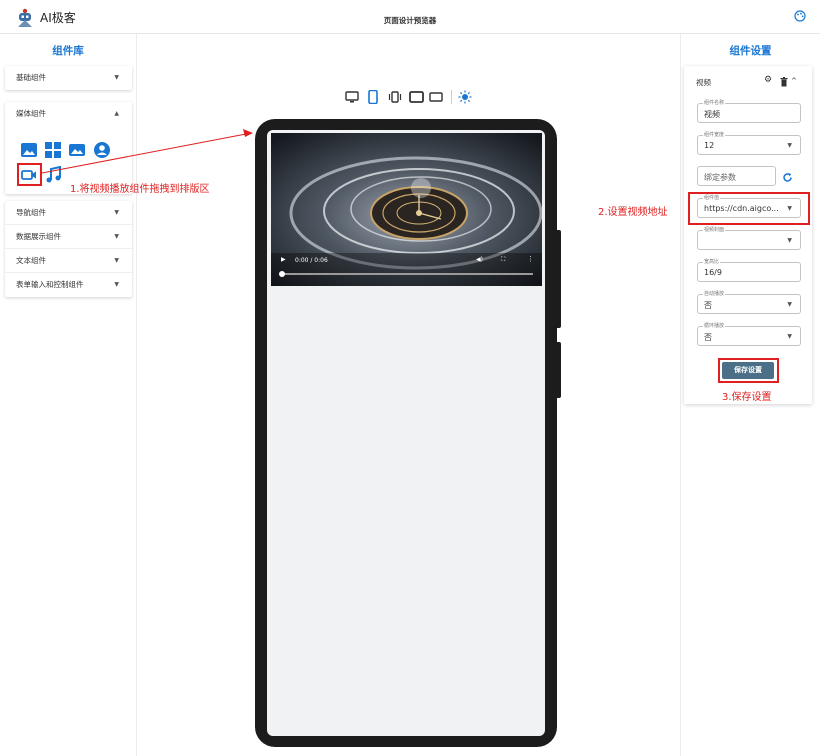 The image size is (820, 756). I want to click on annotation-step1: 1.将视频播放组件拖拽到排版区, so click(140, 189).